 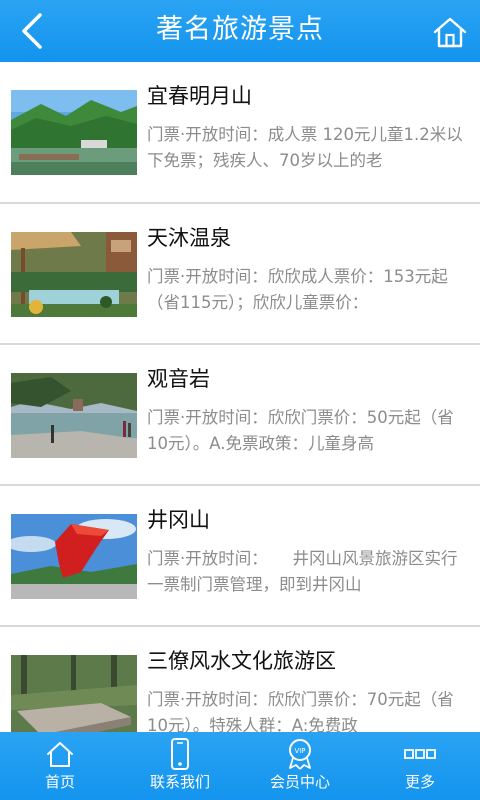 I want to click on attraction-description: 门票·开放时间：成人票 120元儿童1.2米以下免票；残疾人、70岁以上的老, so click(x=305, y=147).